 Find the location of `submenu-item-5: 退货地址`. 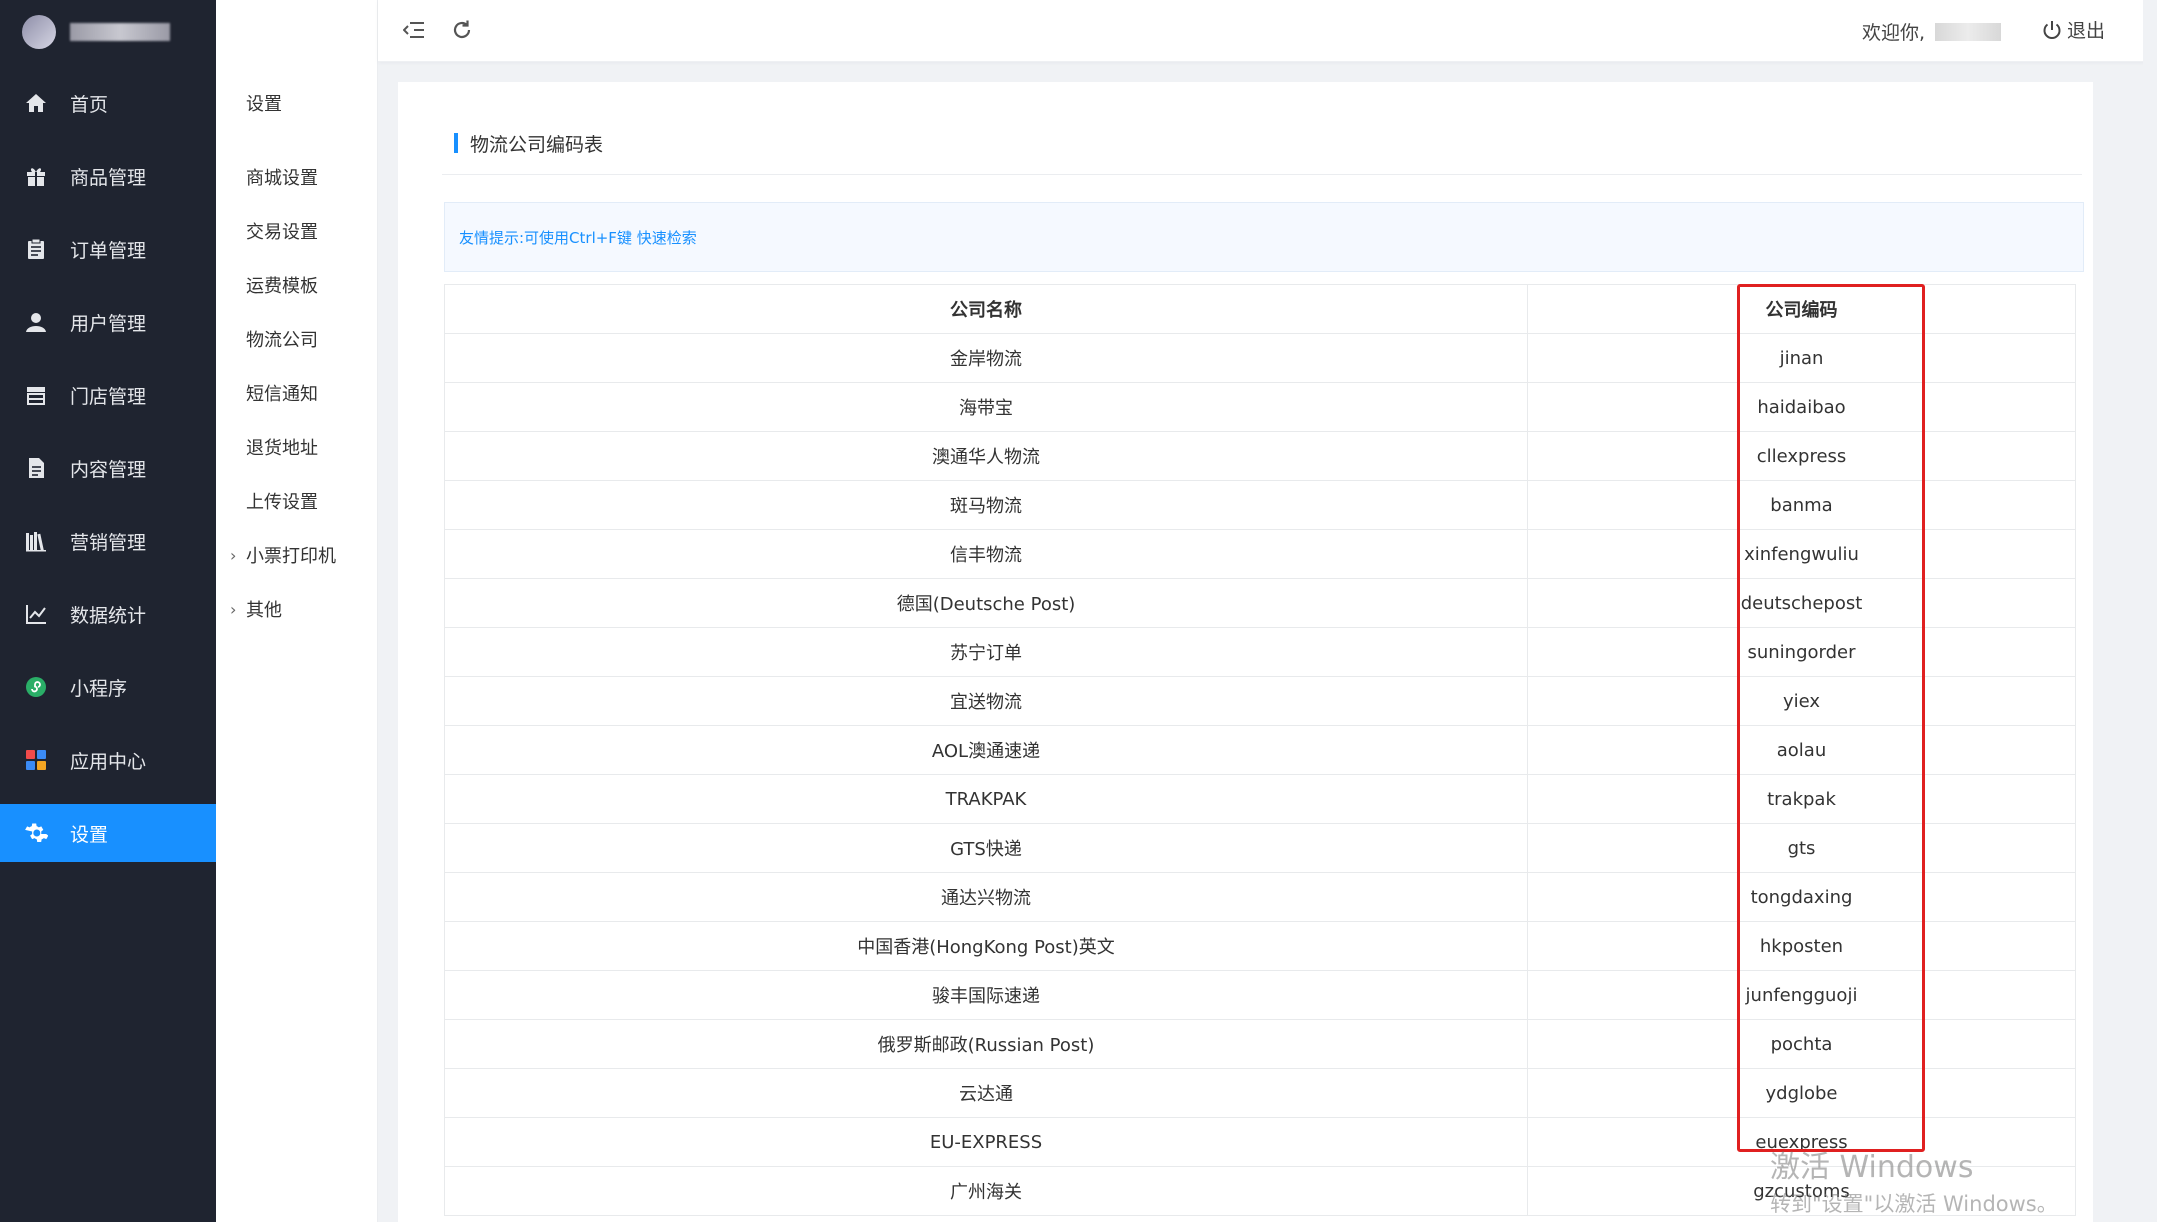

submenu-item-5: 退货地址 is located at coordinates (296, 447).